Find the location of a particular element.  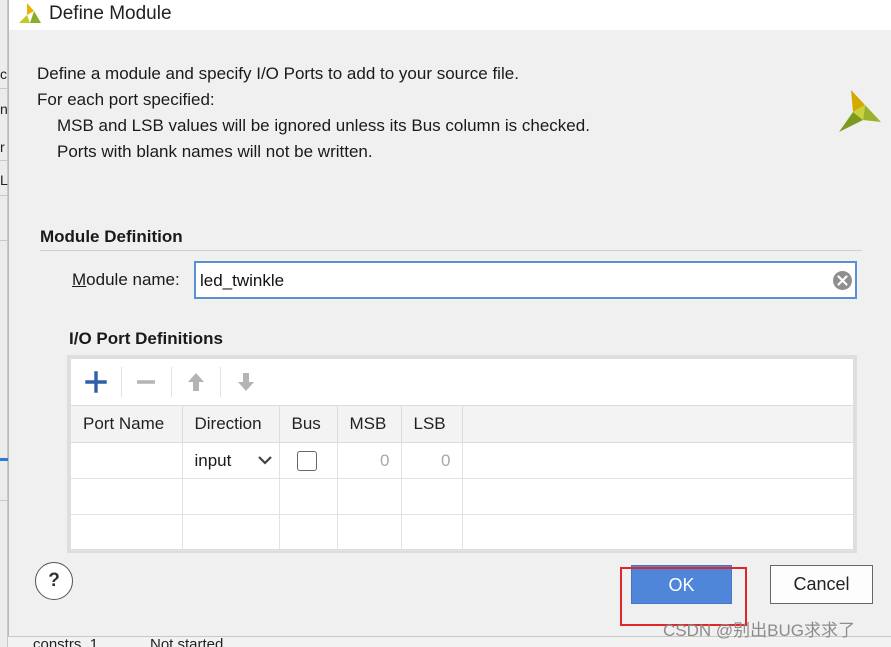

module-definition-heading: Module Definition is located at coordinates (111, 236).